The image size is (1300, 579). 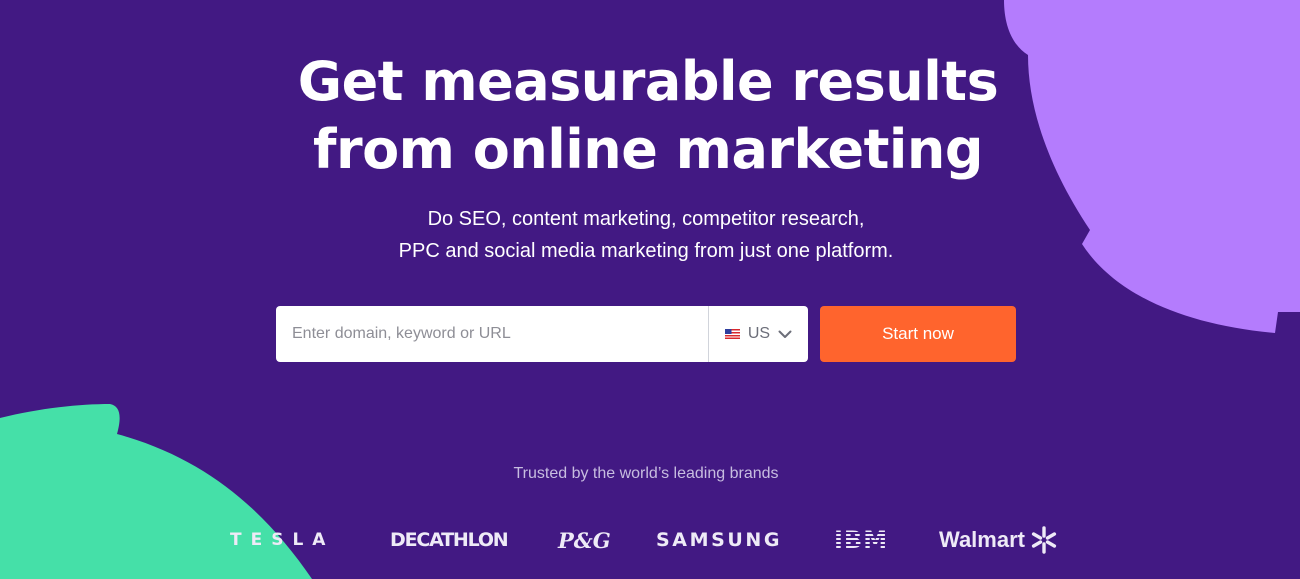 What do you see at coordinates (584, 540) in the screenshot?
I see `pg-logo: P&G` at bounding box center [584, 540].